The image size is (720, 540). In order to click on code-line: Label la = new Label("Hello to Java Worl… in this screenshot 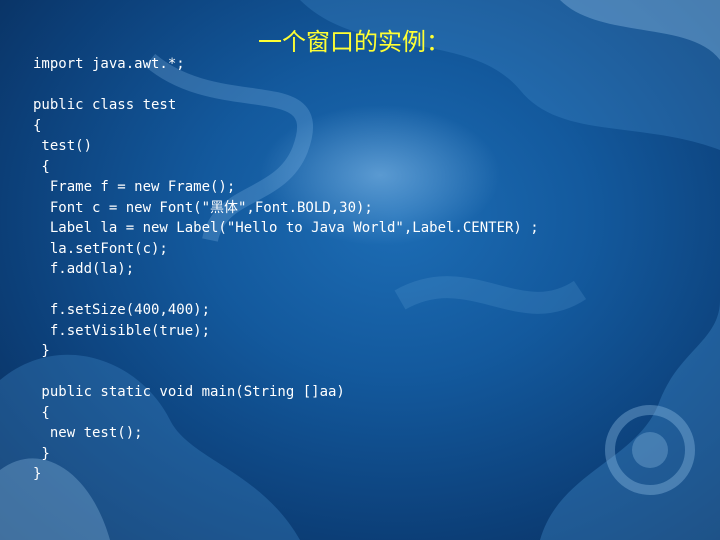, I will do `click(286, 228)`.